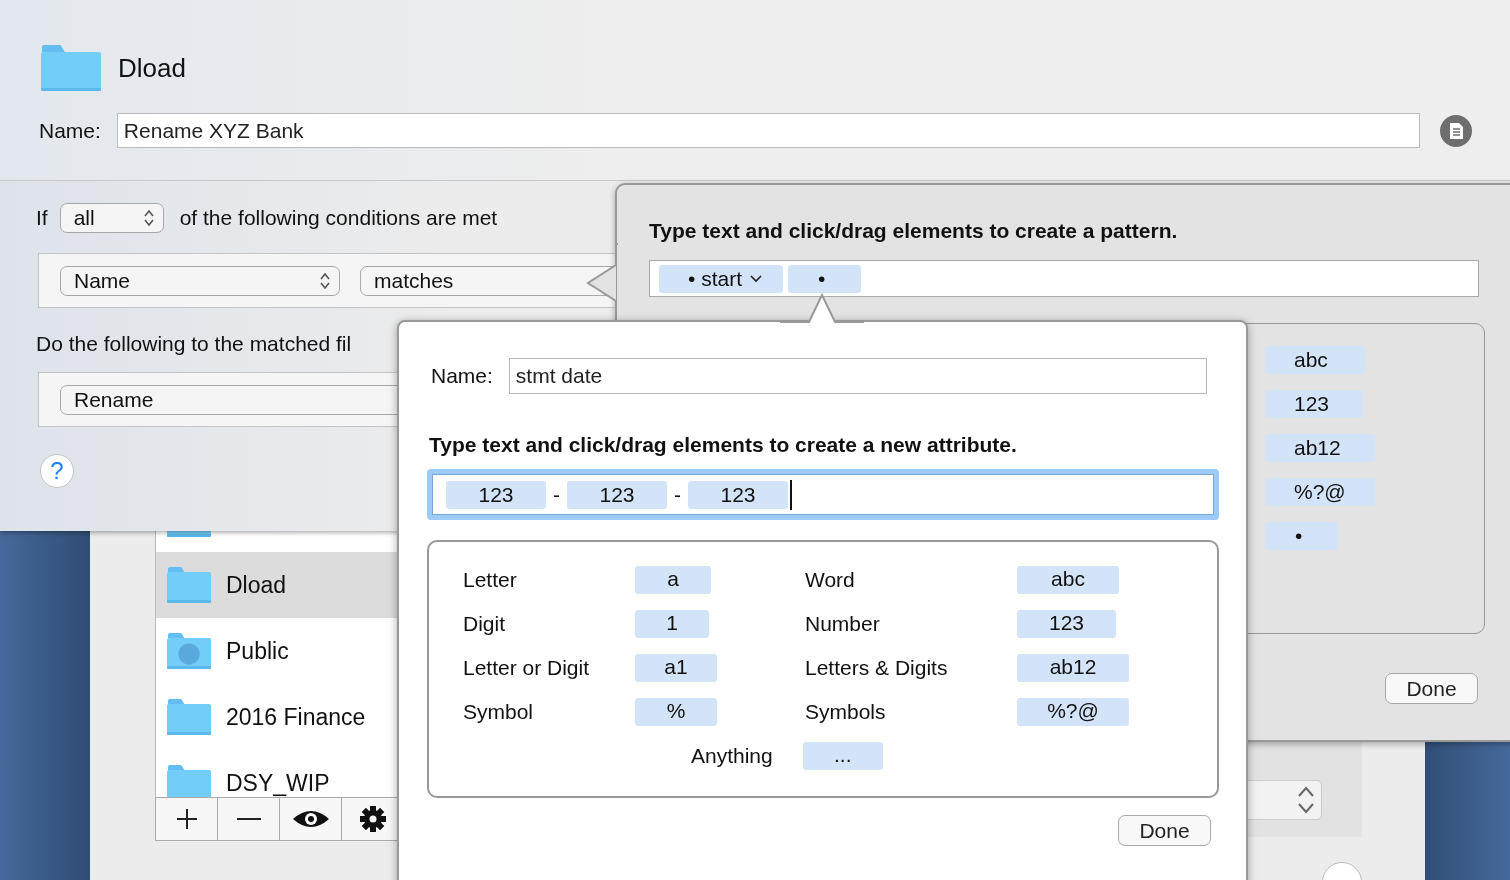 This screenshot has width=1510, height=880. What do you see at coordinates (189, 651) in the screenshot?
I see `globe-folder-icon` at bounding box center [189, 651].